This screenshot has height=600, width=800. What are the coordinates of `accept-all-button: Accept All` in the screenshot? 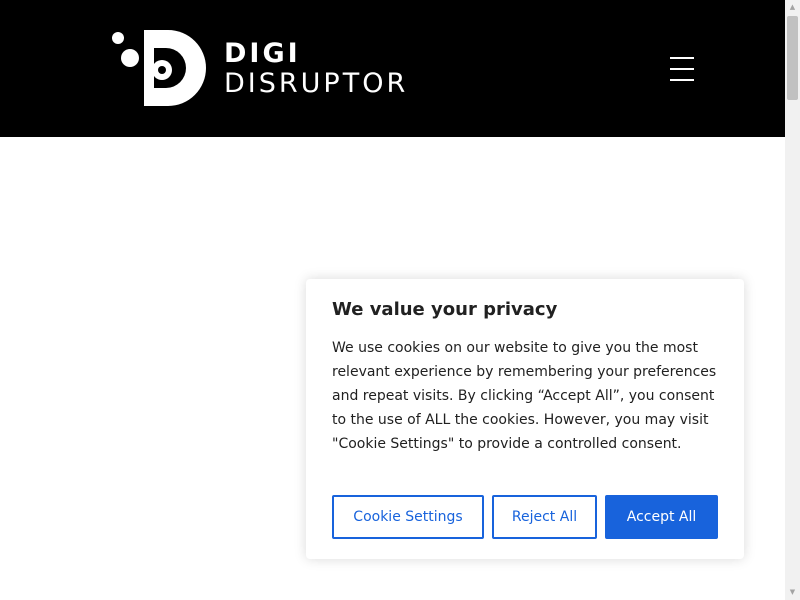 It's located at (661, 517).